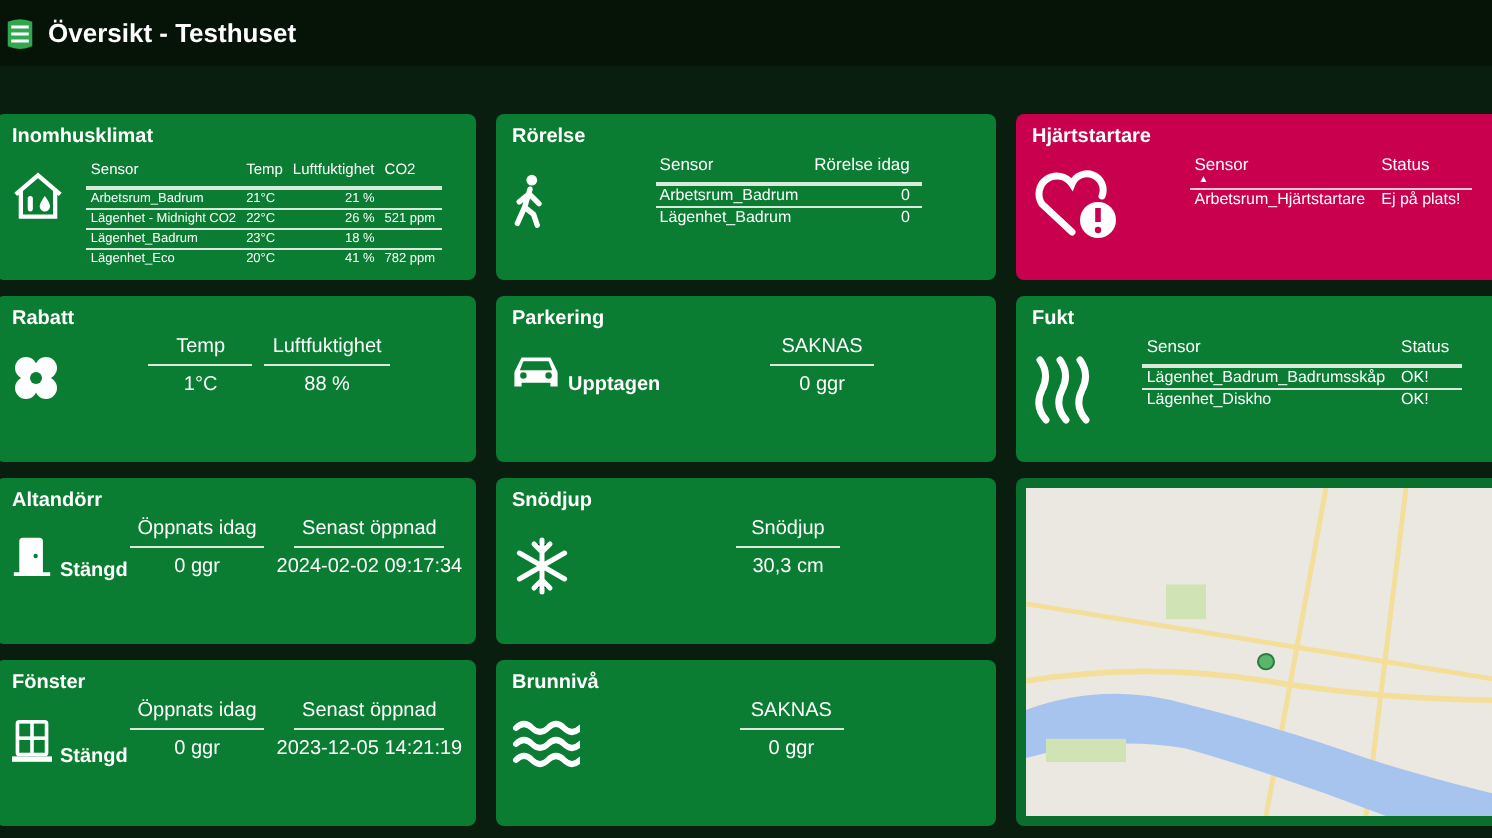 This screenshot has height=838, width=1492. I want to click on status-label: Upptagen, so click(614, 385).